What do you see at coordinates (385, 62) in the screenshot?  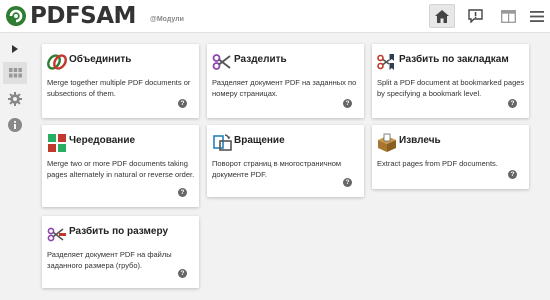 I see `split-bookmarks-icon` at bounding box center [385, 62].